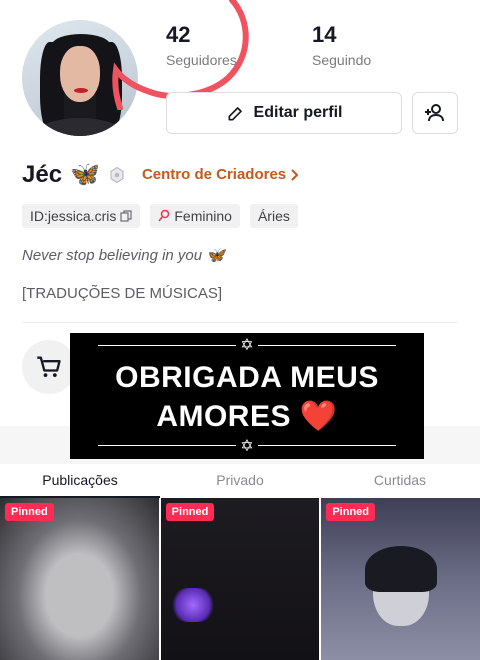  What do you see at coordinates (203, 216) in the screenshot?
I see `gender-text: Feminino` at bounding box center [203, 216].